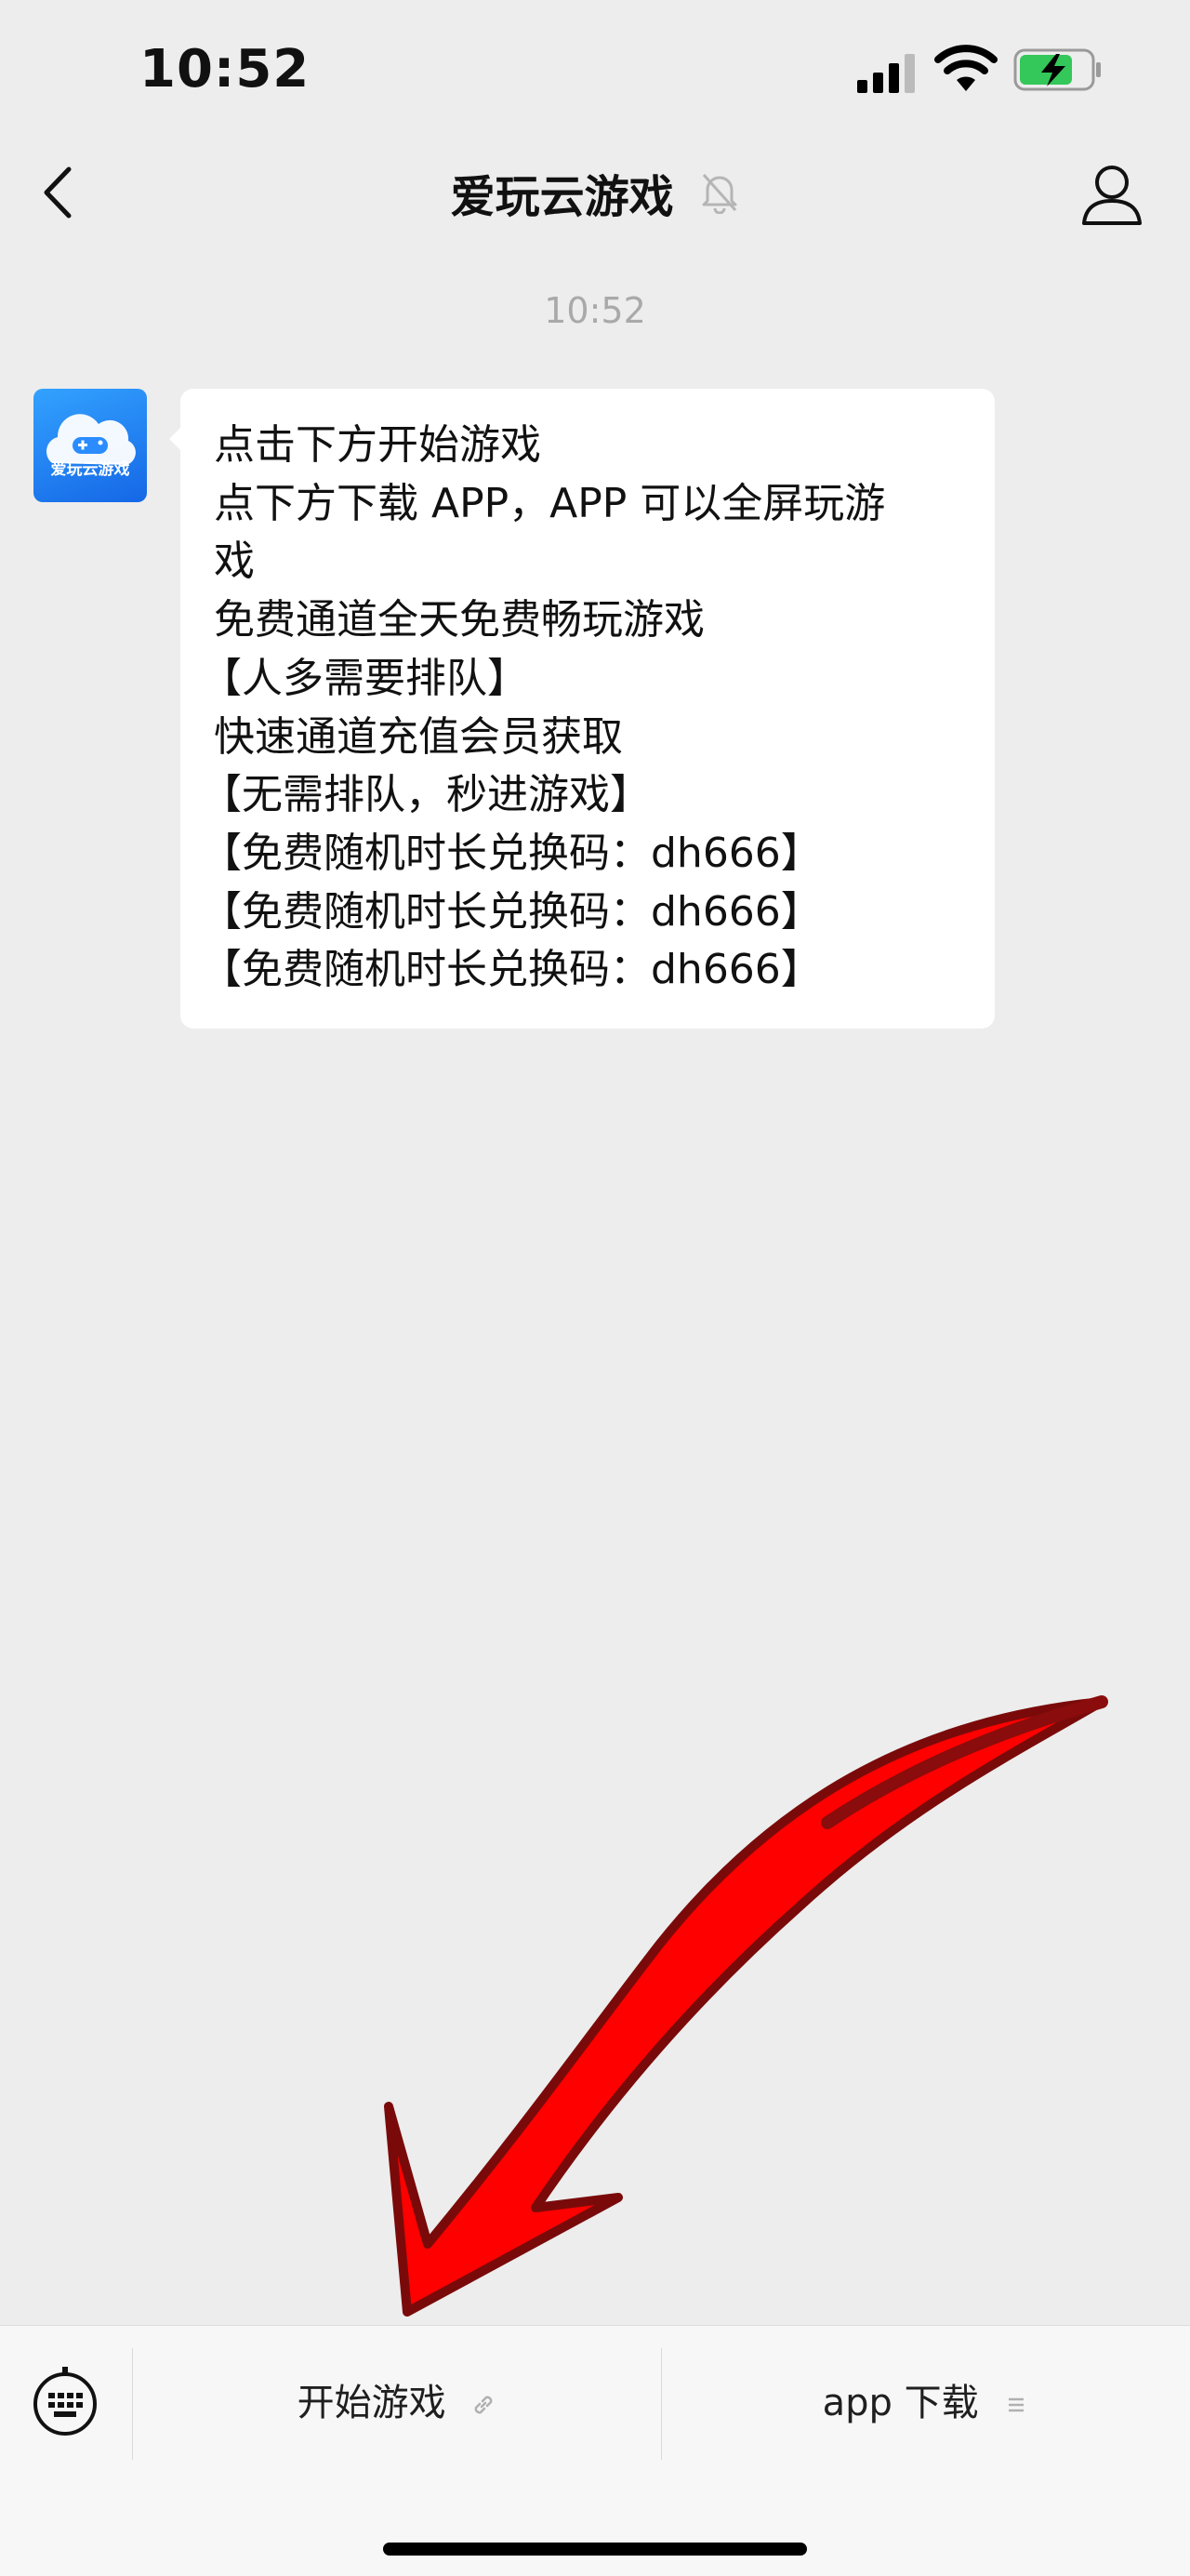 This screenshot has width=1190, height=2576. What do you see at coordinates (91, 439) in the screenshot?
I see `cloud-gamepad-icon` at bounding box center [91, 439].